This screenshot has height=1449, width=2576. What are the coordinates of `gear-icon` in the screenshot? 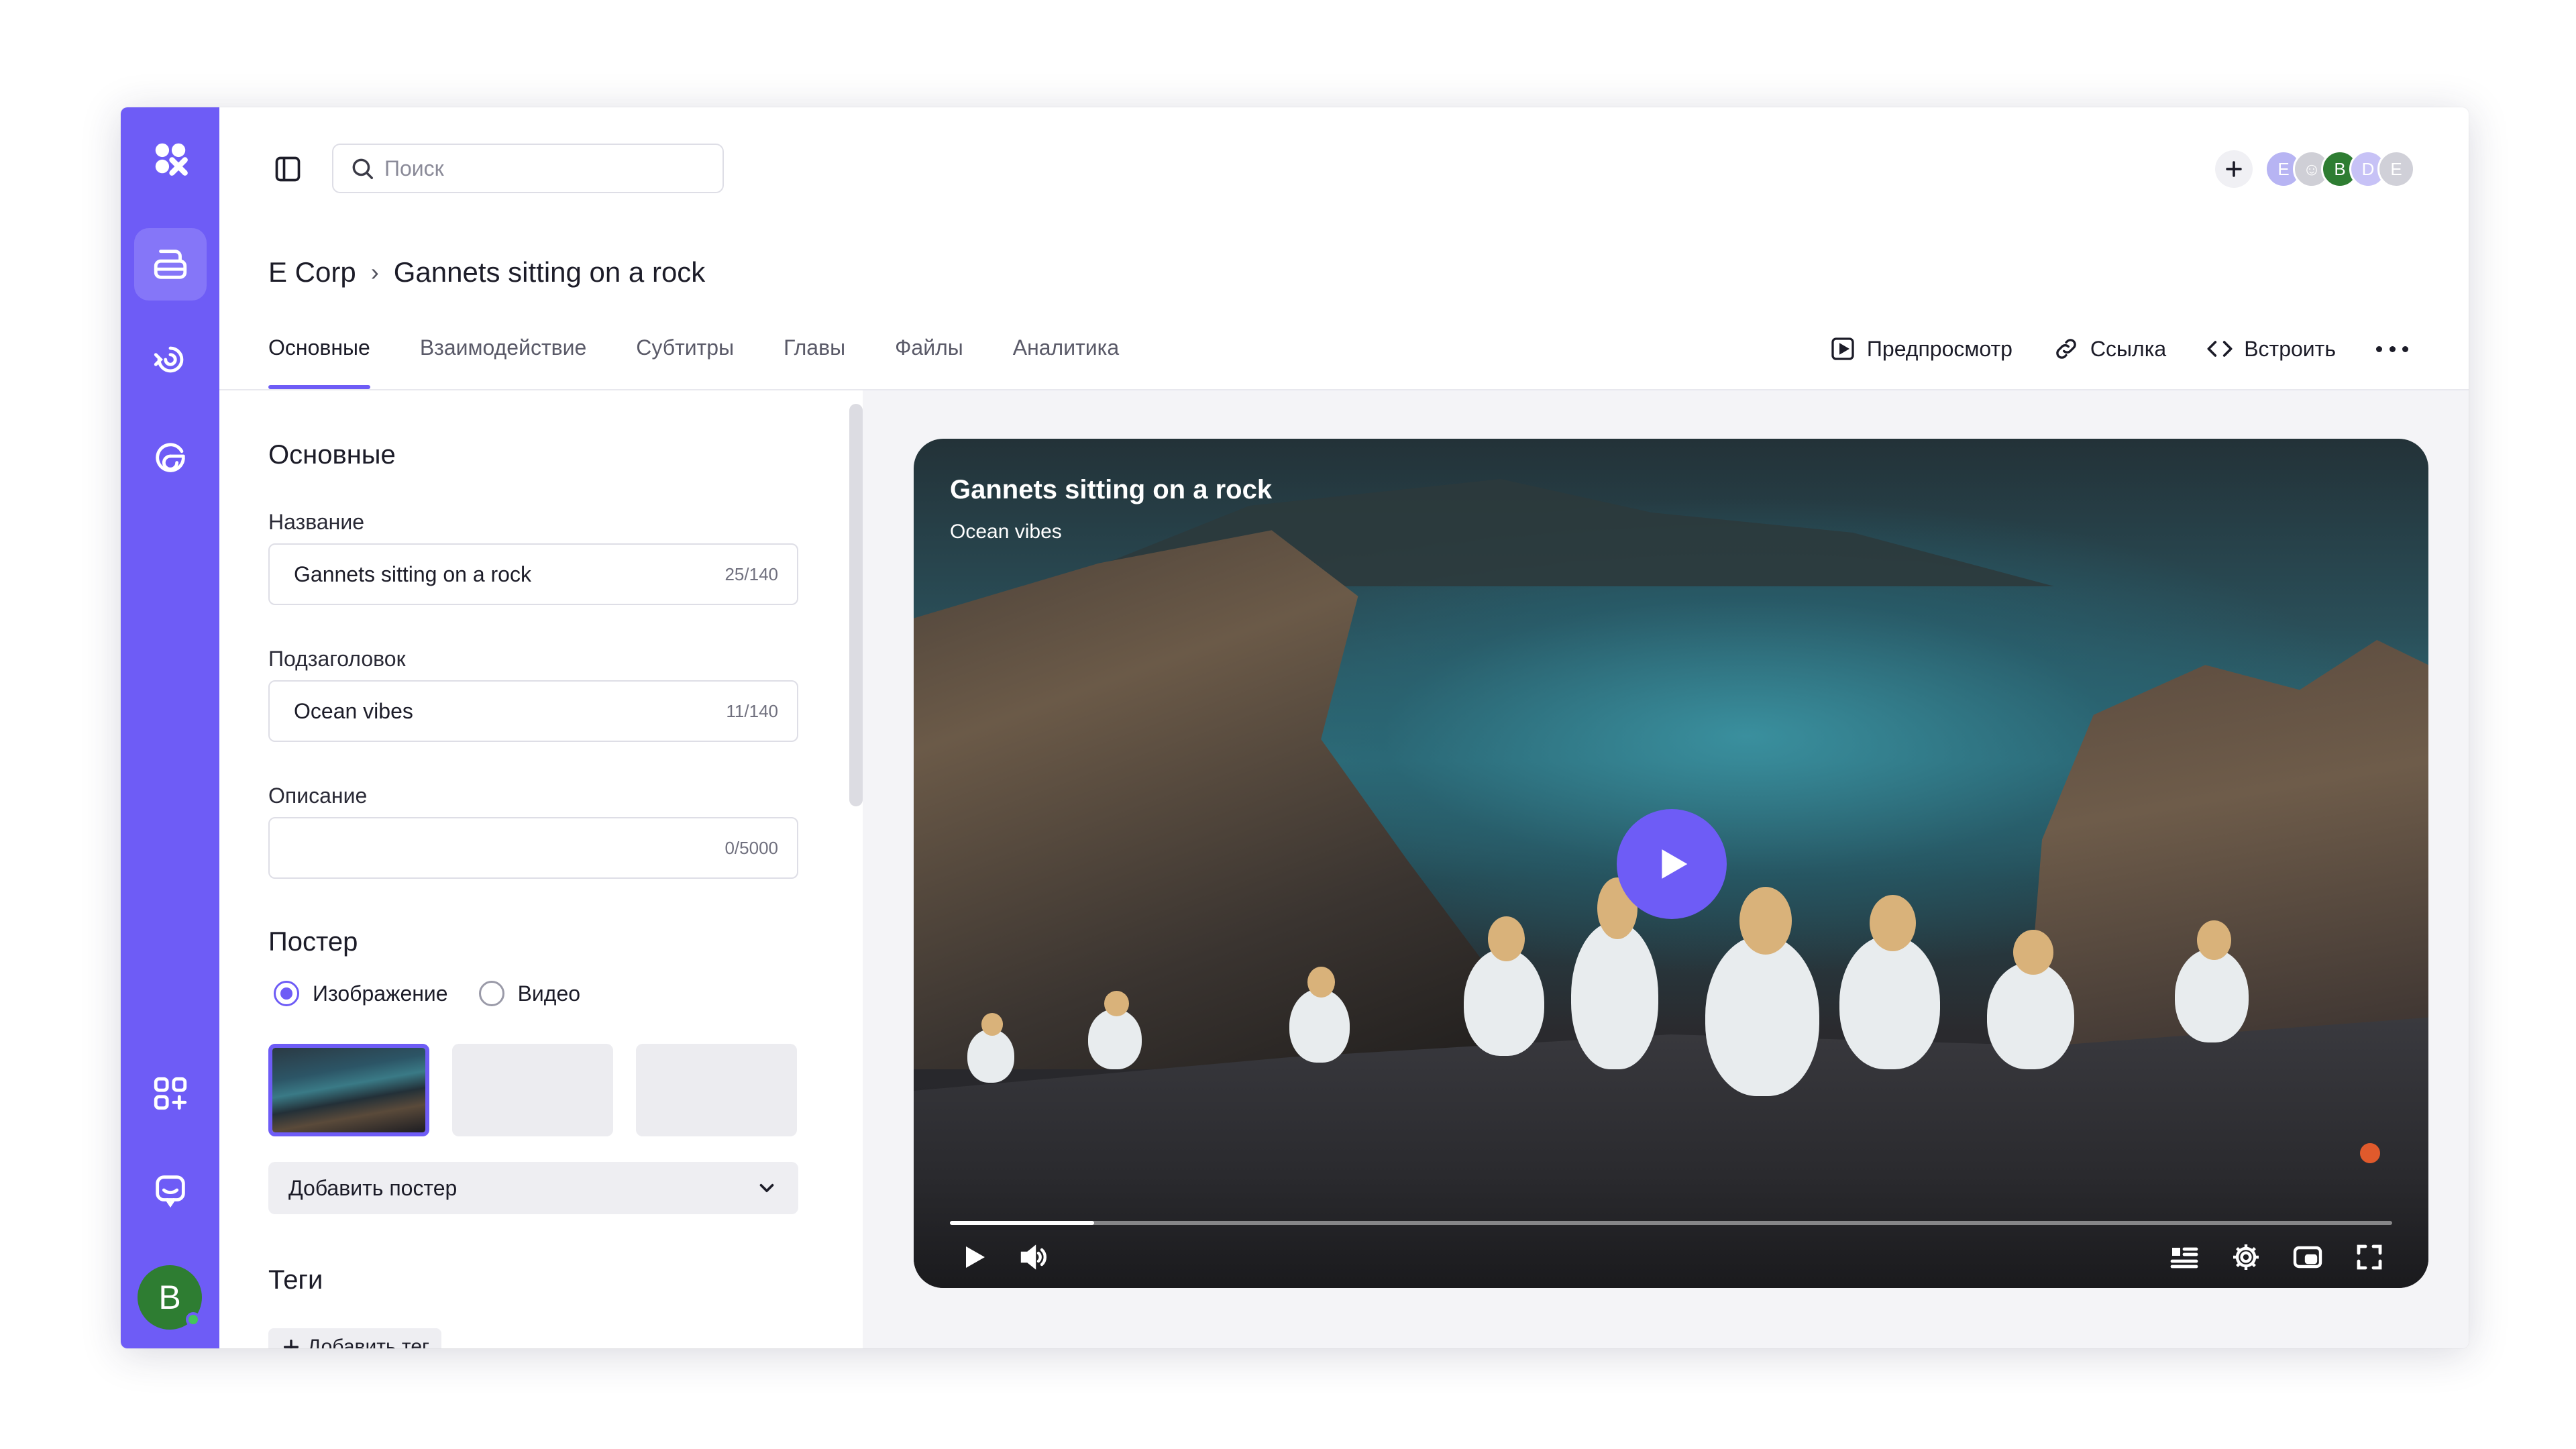 It's located at (2246, 1257).